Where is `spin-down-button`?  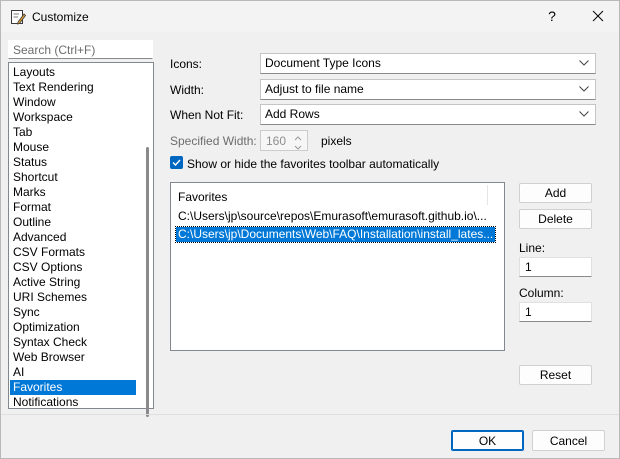 spin-down-button is located at coordinates (298, 145).